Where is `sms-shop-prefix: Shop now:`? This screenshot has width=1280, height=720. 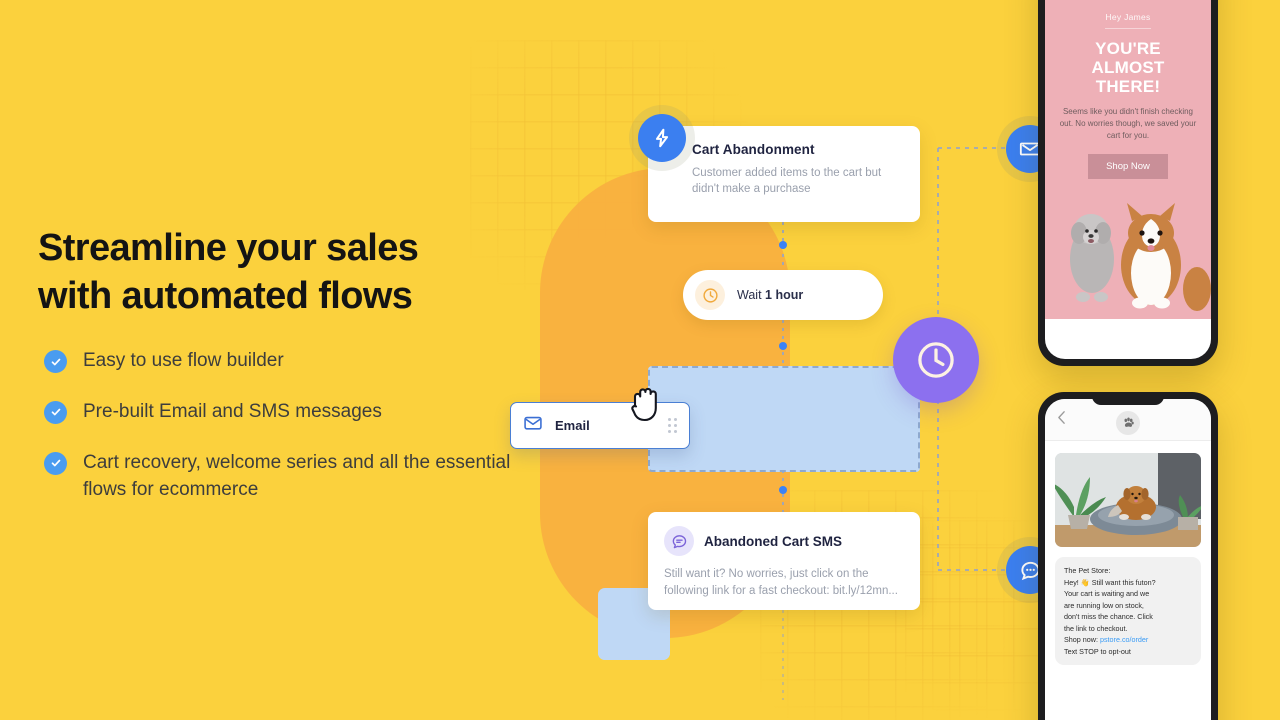 sms-shop-prefix: Shop now: is located at coordinates (1082, 640).